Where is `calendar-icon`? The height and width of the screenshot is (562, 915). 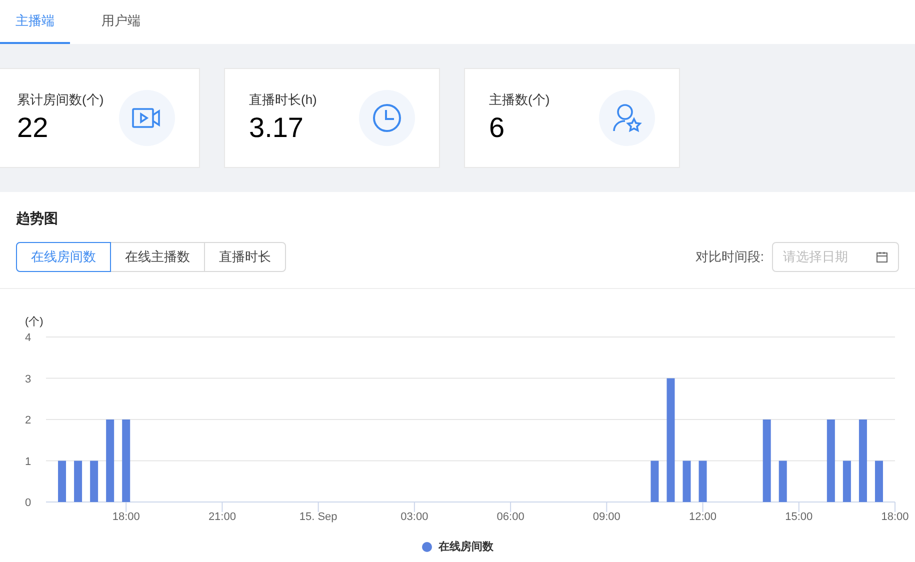
calendar-icon is located at coordinates (882, 257).